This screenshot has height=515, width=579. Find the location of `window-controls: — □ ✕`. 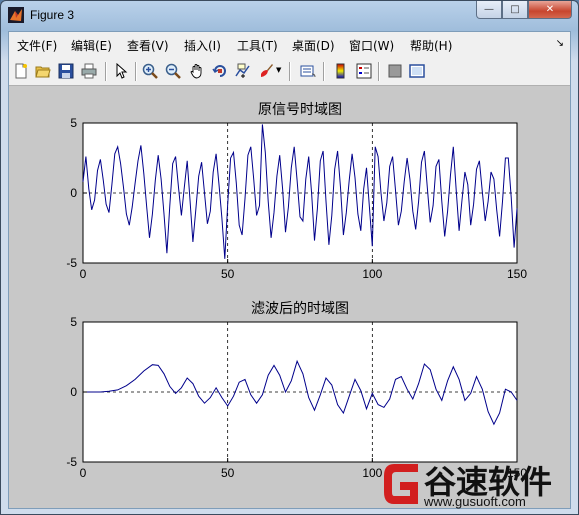

window-controls: — □ ✕ is located at coordinates (524, 10).